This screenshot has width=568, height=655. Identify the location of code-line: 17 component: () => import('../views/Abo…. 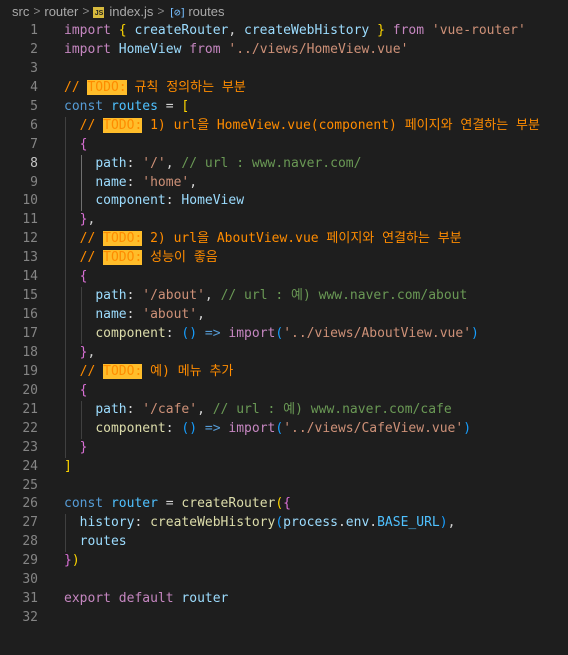
(284, 334).